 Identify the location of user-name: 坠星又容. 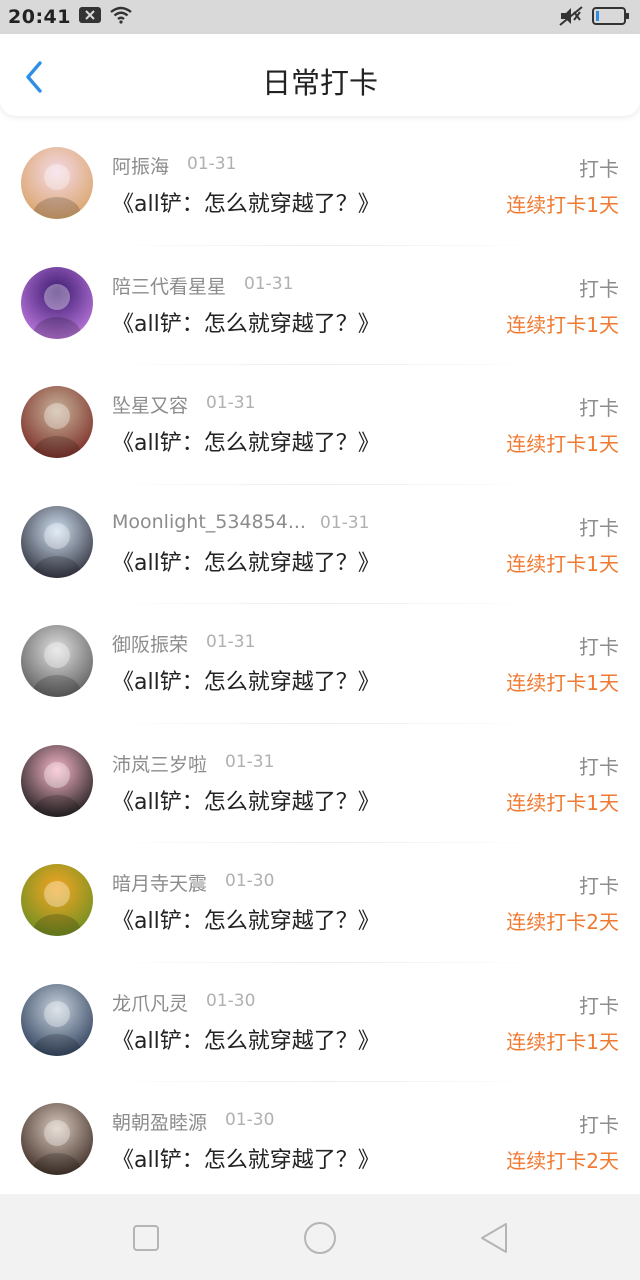
(150, 404).